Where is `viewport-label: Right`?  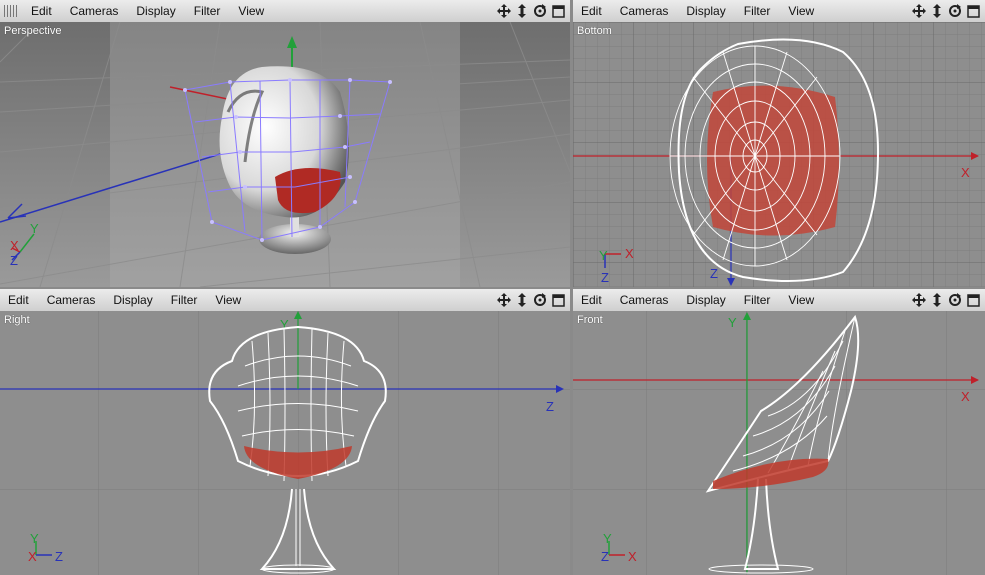 viewport-label: Right is located at coordinates (17, 320).